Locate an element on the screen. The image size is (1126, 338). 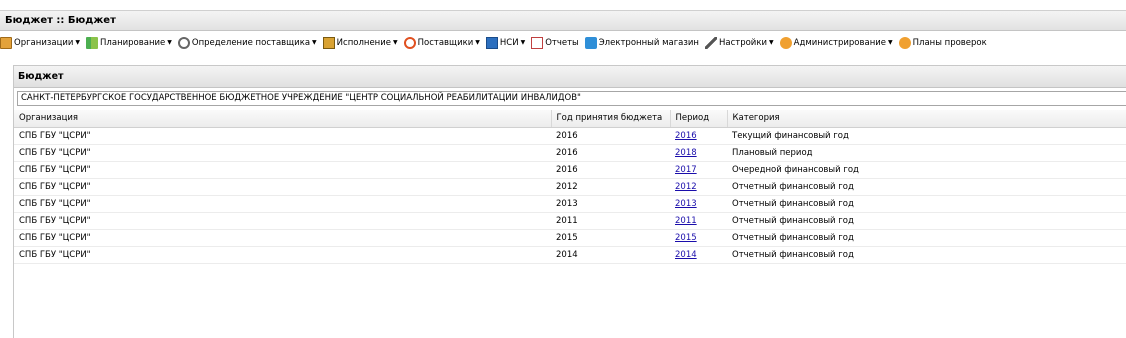
cell-category: Плановый период is located at coordinates (926, 153).